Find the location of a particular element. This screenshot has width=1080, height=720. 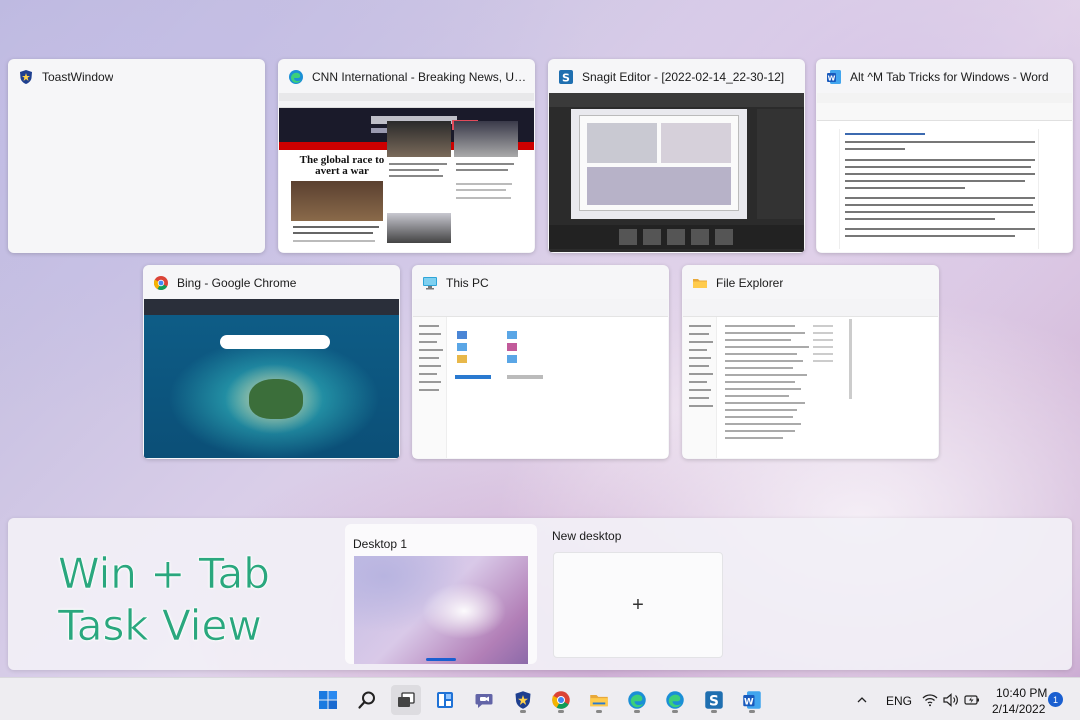

window-card-word: W Alt ^M Tab Tricks for Windows - Word is located at coordinates (944, 156).